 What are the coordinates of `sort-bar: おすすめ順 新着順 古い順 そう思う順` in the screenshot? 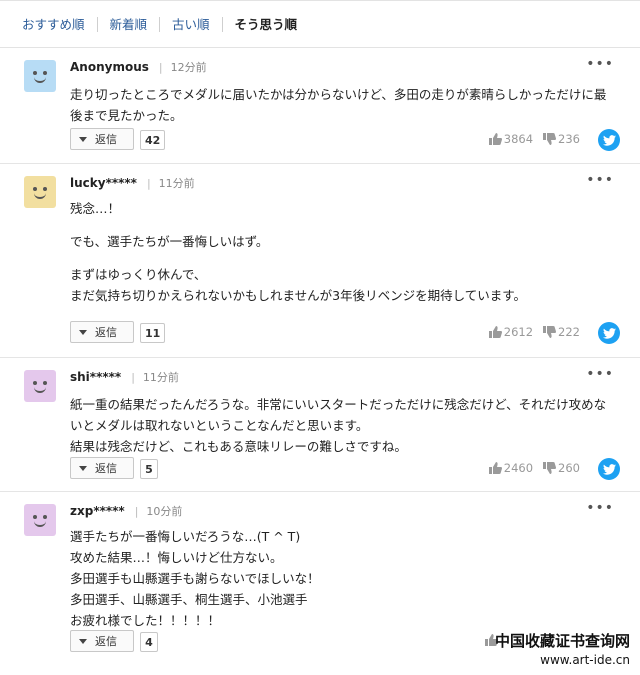 It's located at (320, 24).